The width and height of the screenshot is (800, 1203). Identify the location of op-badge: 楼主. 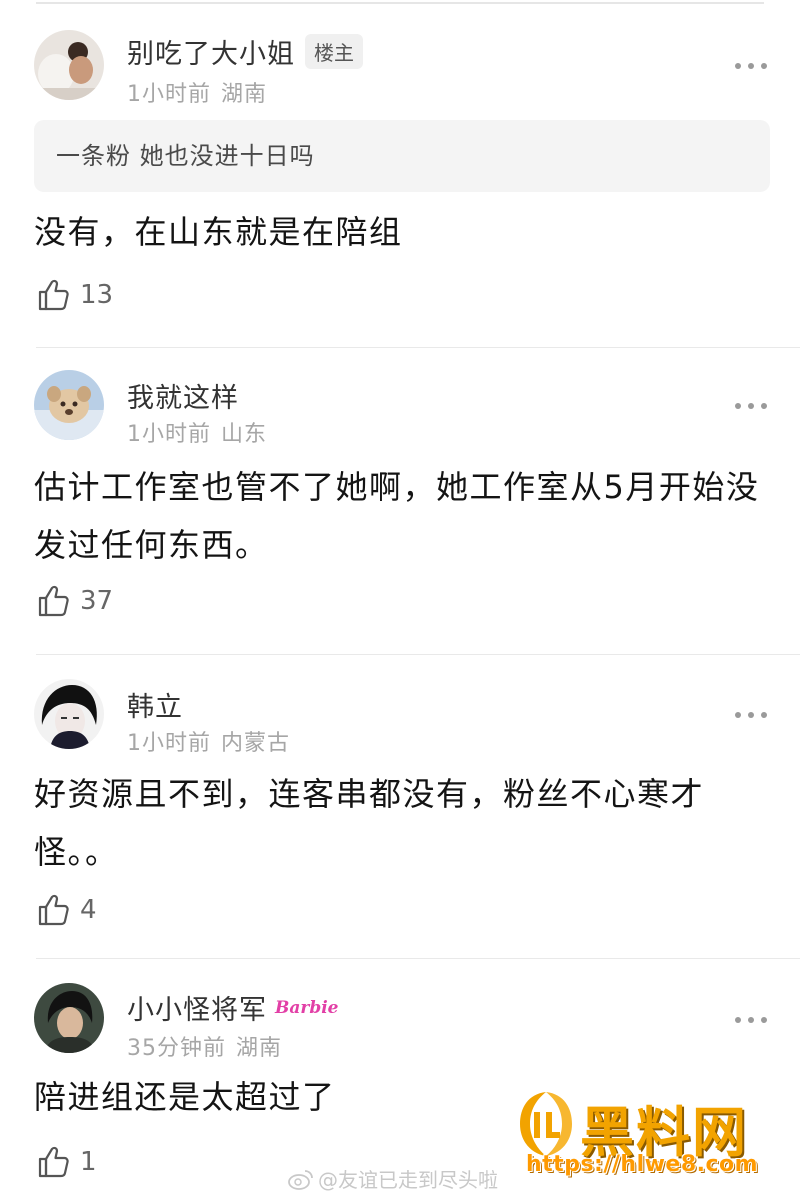
(334, 51).